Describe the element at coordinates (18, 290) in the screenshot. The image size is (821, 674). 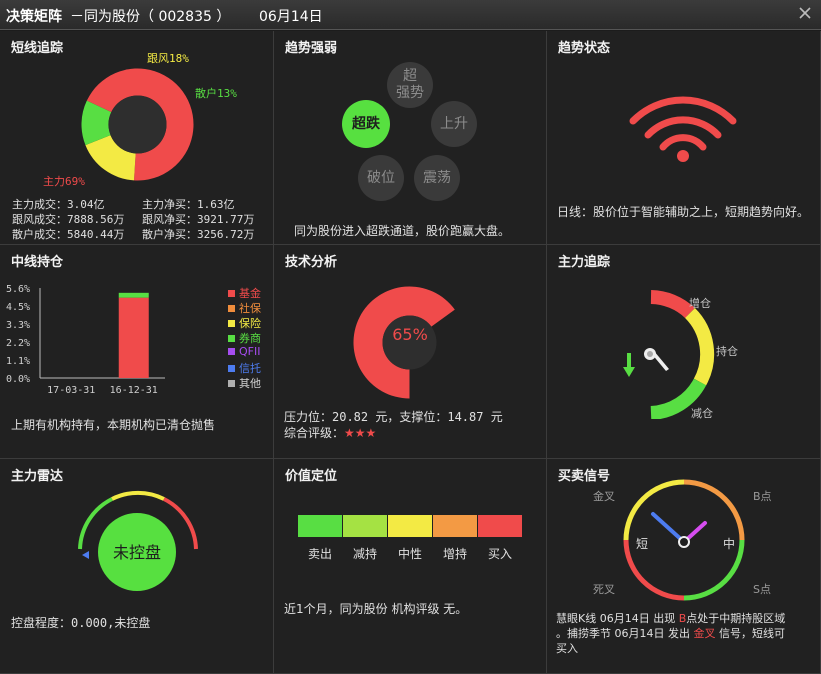
I see `y-tick-label: 5.6%` at that location.